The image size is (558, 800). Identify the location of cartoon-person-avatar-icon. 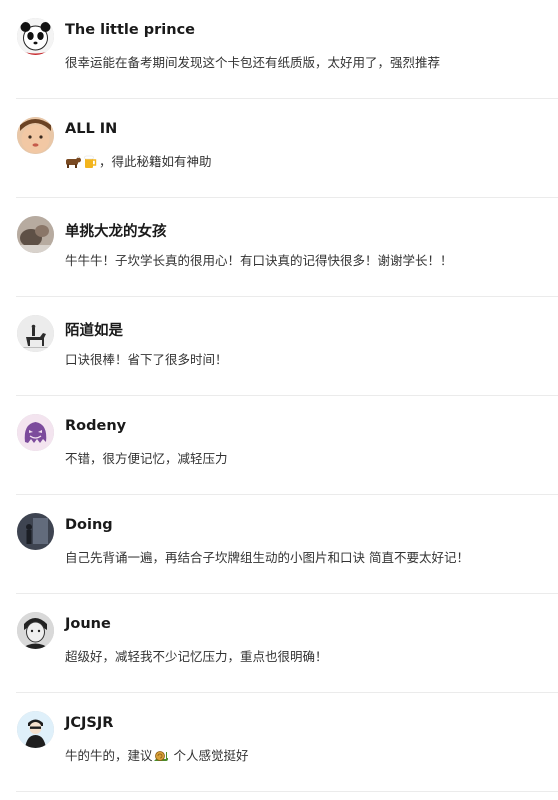
(35, 729).